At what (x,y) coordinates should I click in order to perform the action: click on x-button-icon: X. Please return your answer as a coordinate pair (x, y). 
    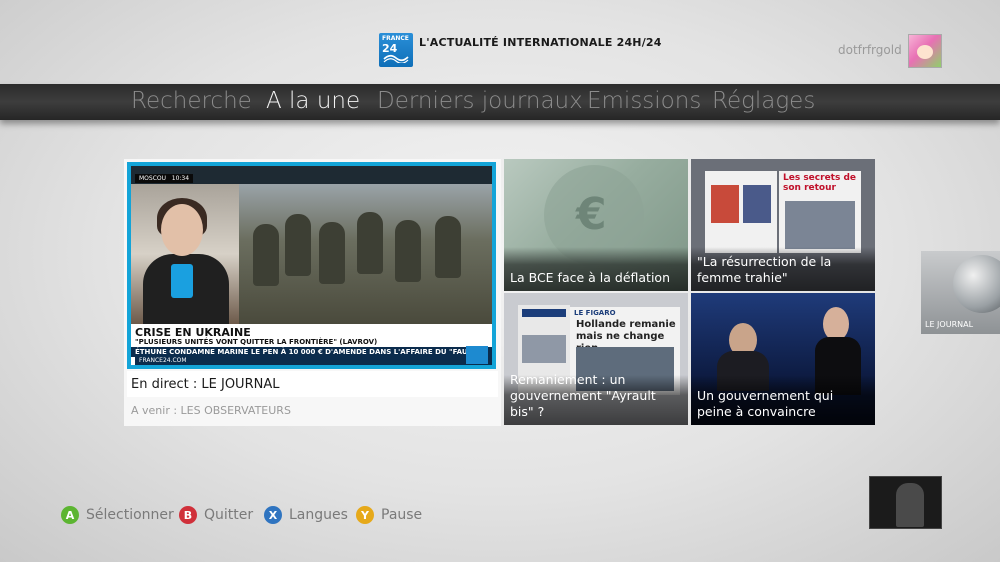
    Looking at the image, I should click on (273, 515).